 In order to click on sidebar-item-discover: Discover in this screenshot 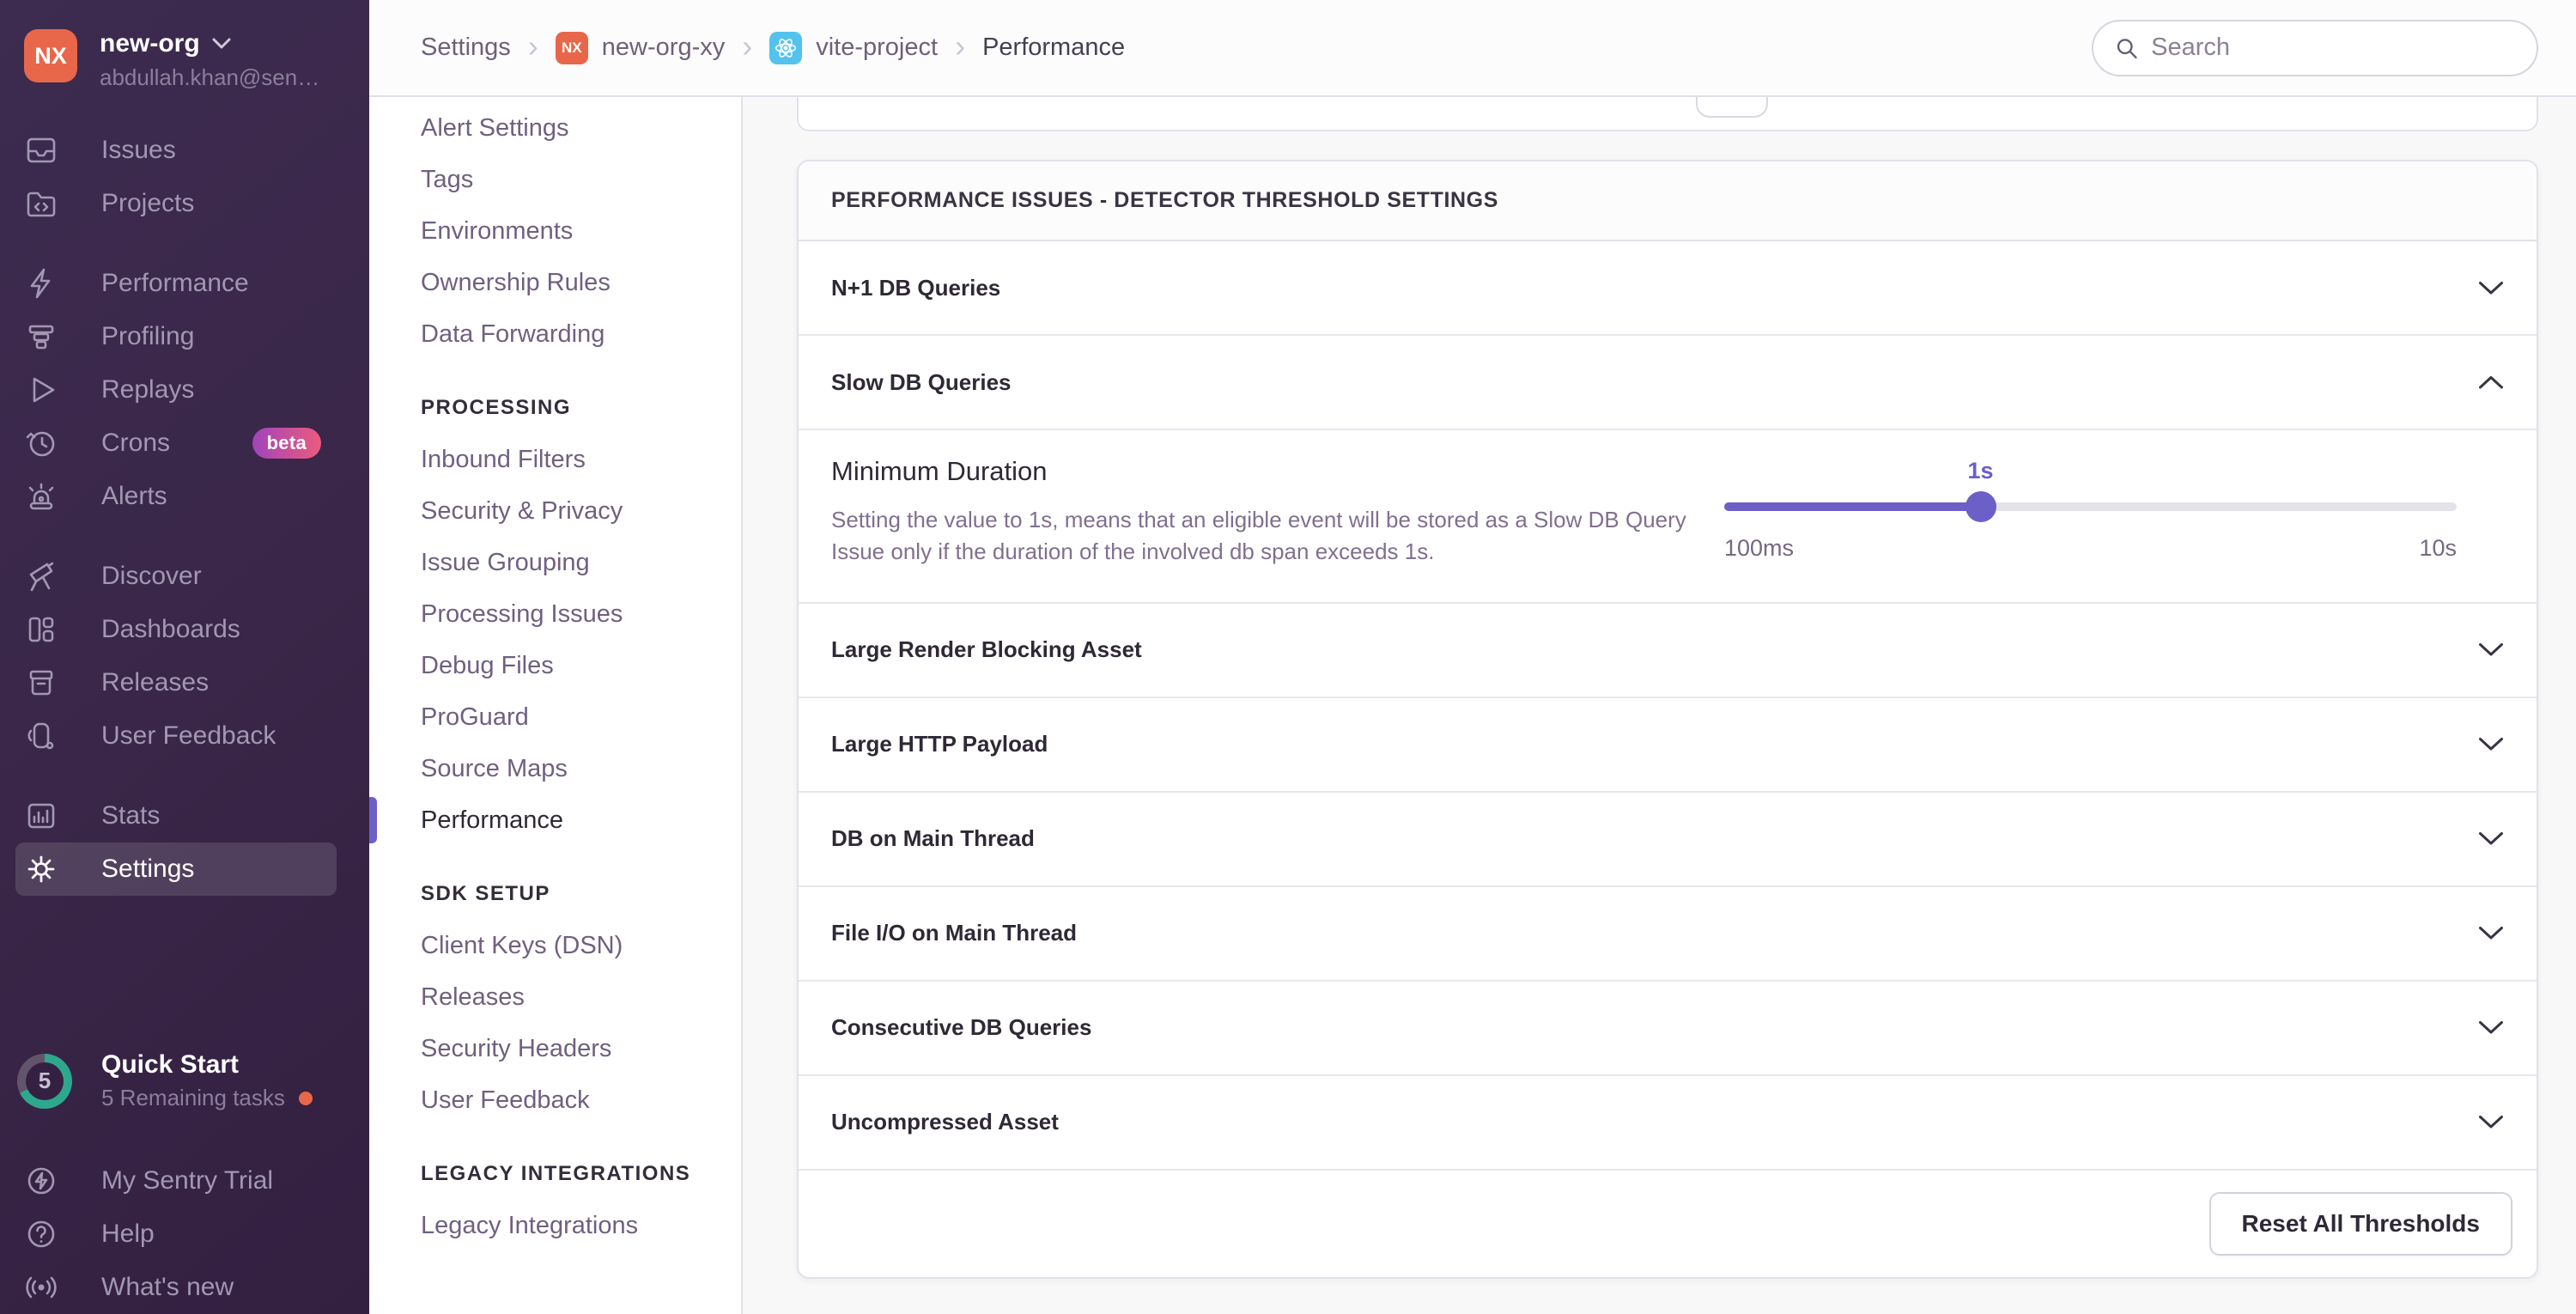, I will do `click(176, 576)`.